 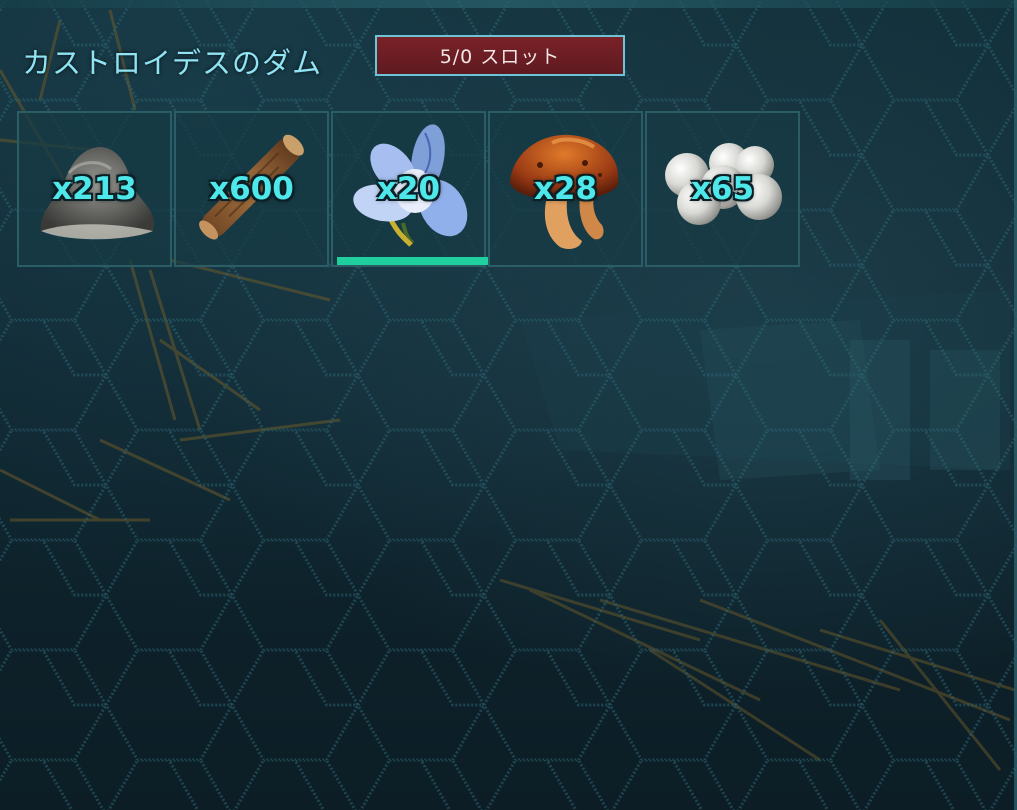 What do you see at coordinates (172, 63) in the screenshot?
I see `container-title: カストロイデスのダム` at bounding box center [172, 63].